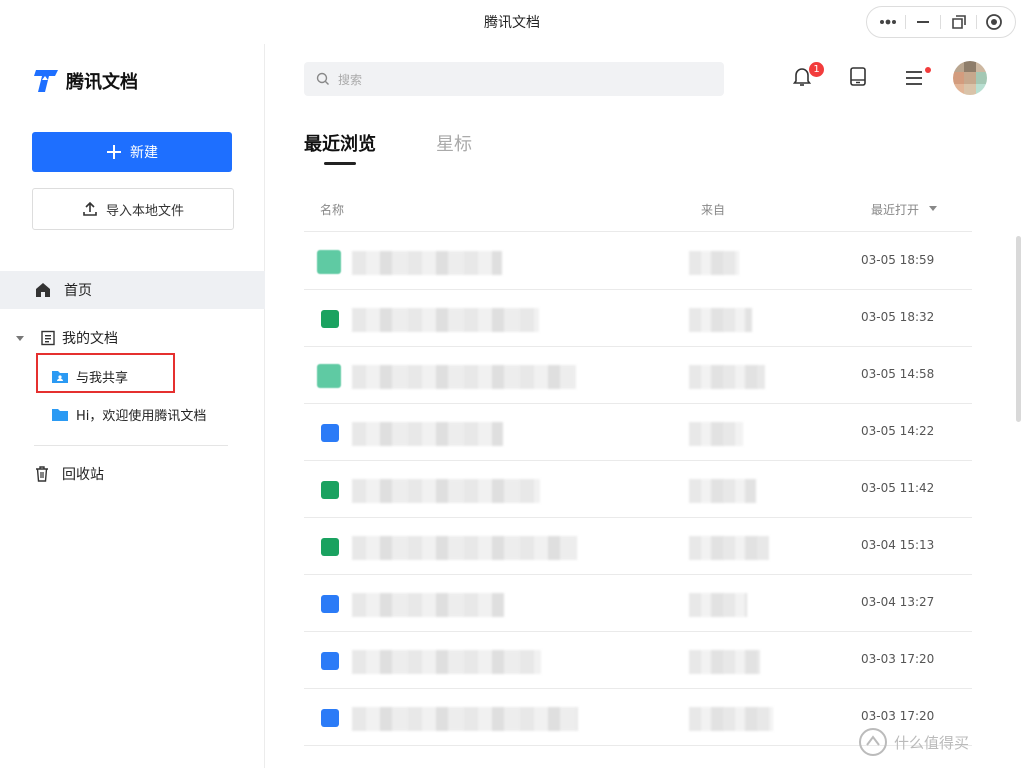 Image resolution: width=1024 pixels, height=768 pixels. Describe the element at coordinates (898, 374) in the screenshot. I see `file-opened-time: 03-05 14:58` at that location.